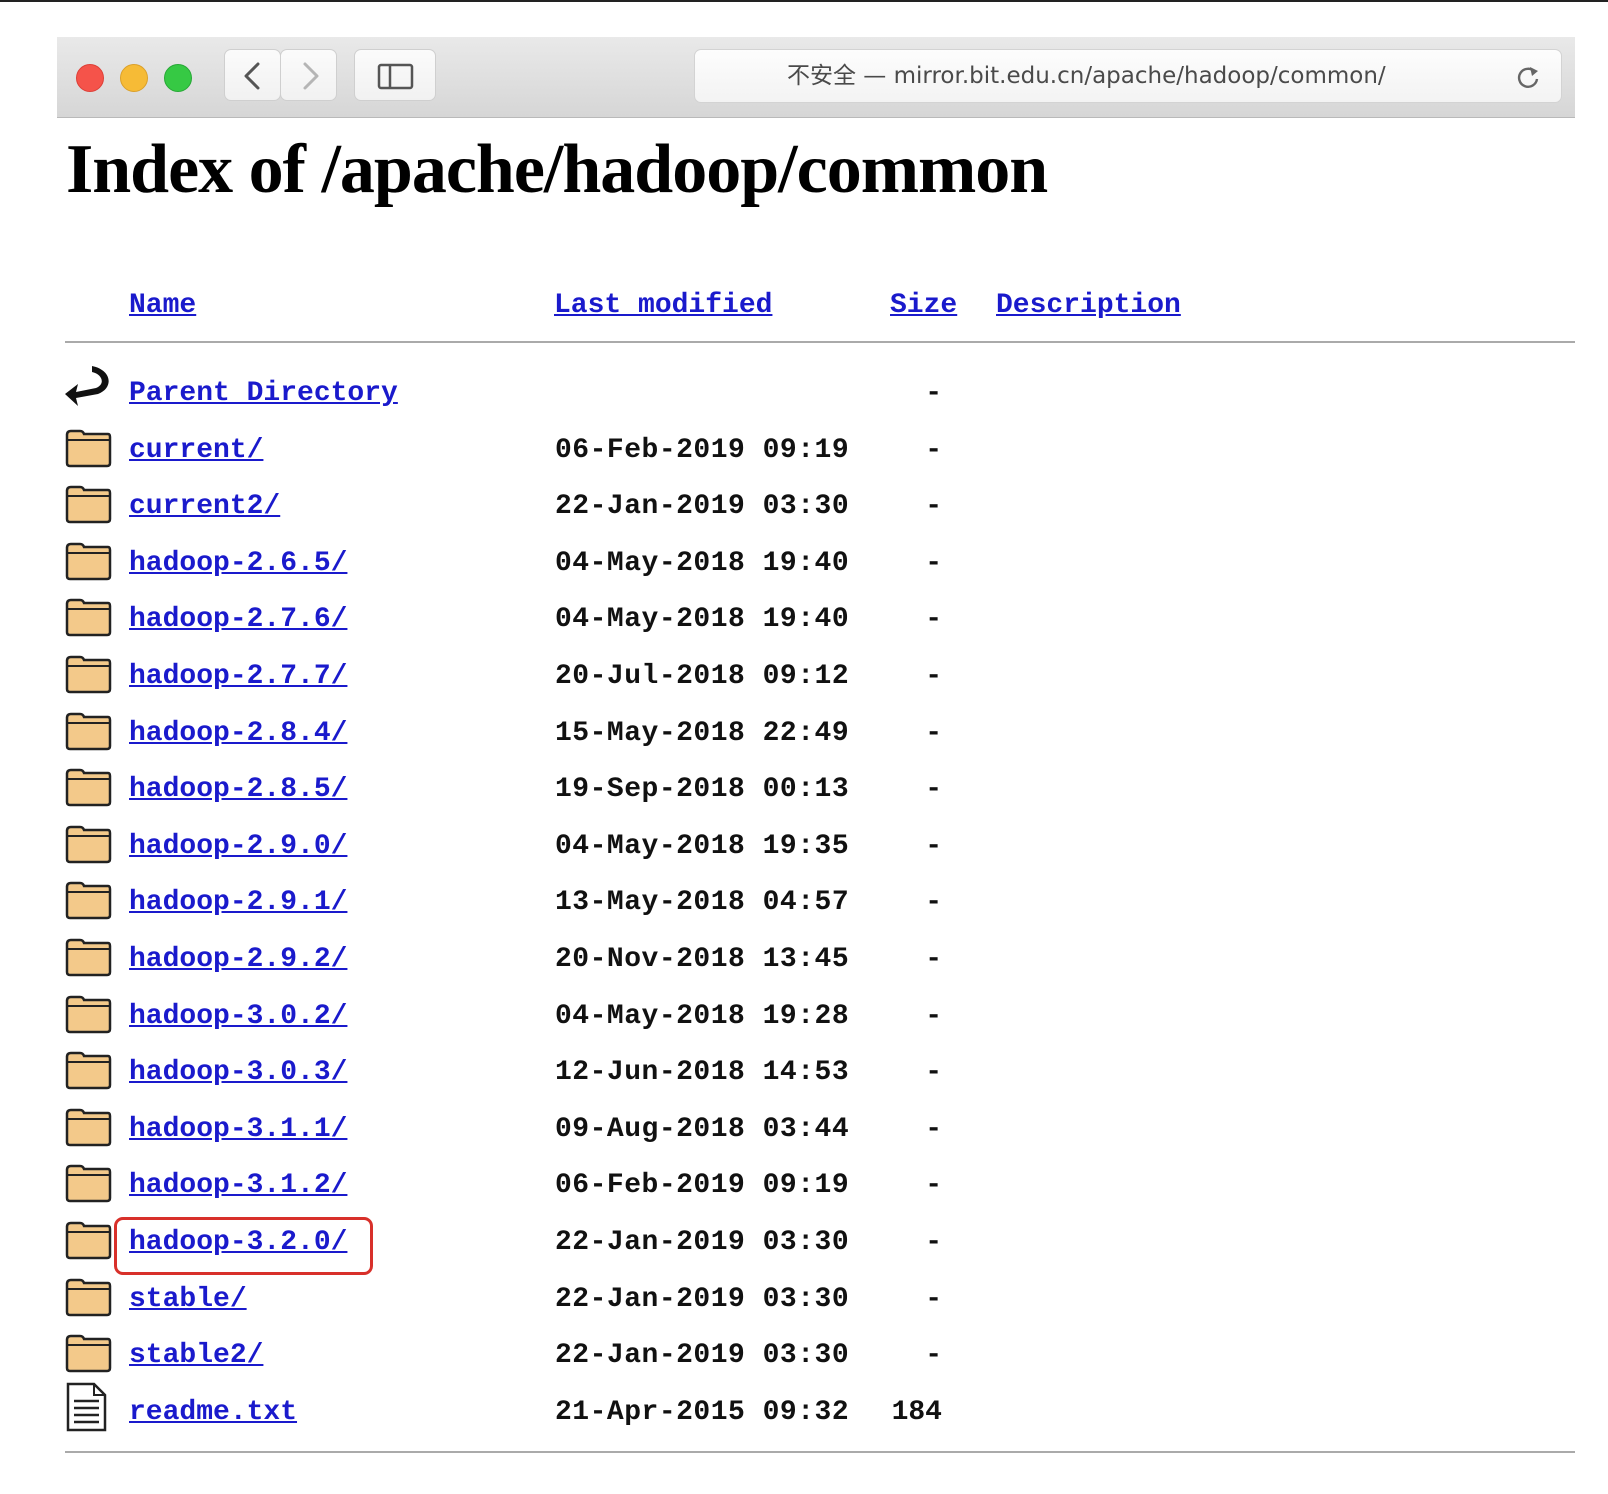 The height and width of the screenshot is (1494, 1608). I want to click on entry-link: readme.txt, so click(213, 1412).